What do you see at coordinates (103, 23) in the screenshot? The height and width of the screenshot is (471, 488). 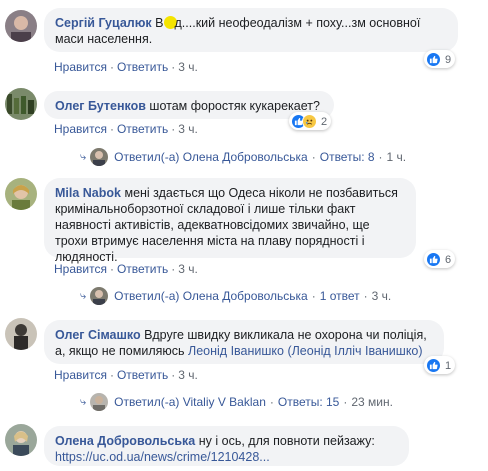 I see `comment-author: Сергій Гуцалюк` at bounding box center [103, 23].